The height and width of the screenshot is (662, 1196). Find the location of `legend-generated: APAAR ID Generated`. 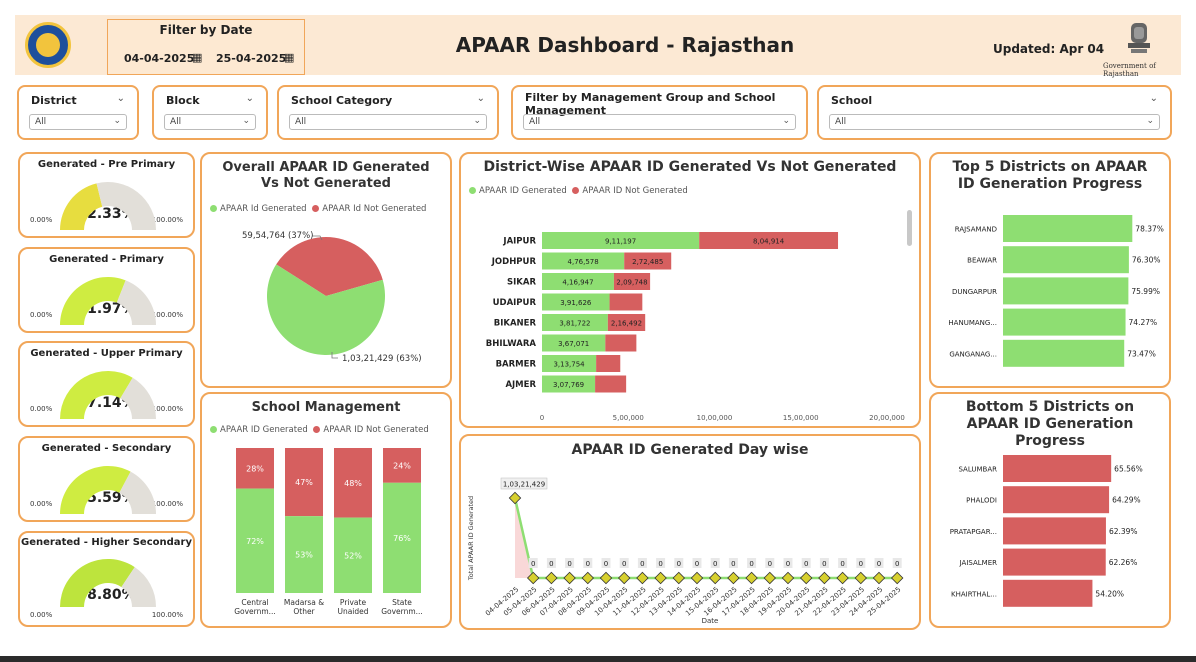

legend-generated: APAAR ID Generated is located at coordinates (523, 191).